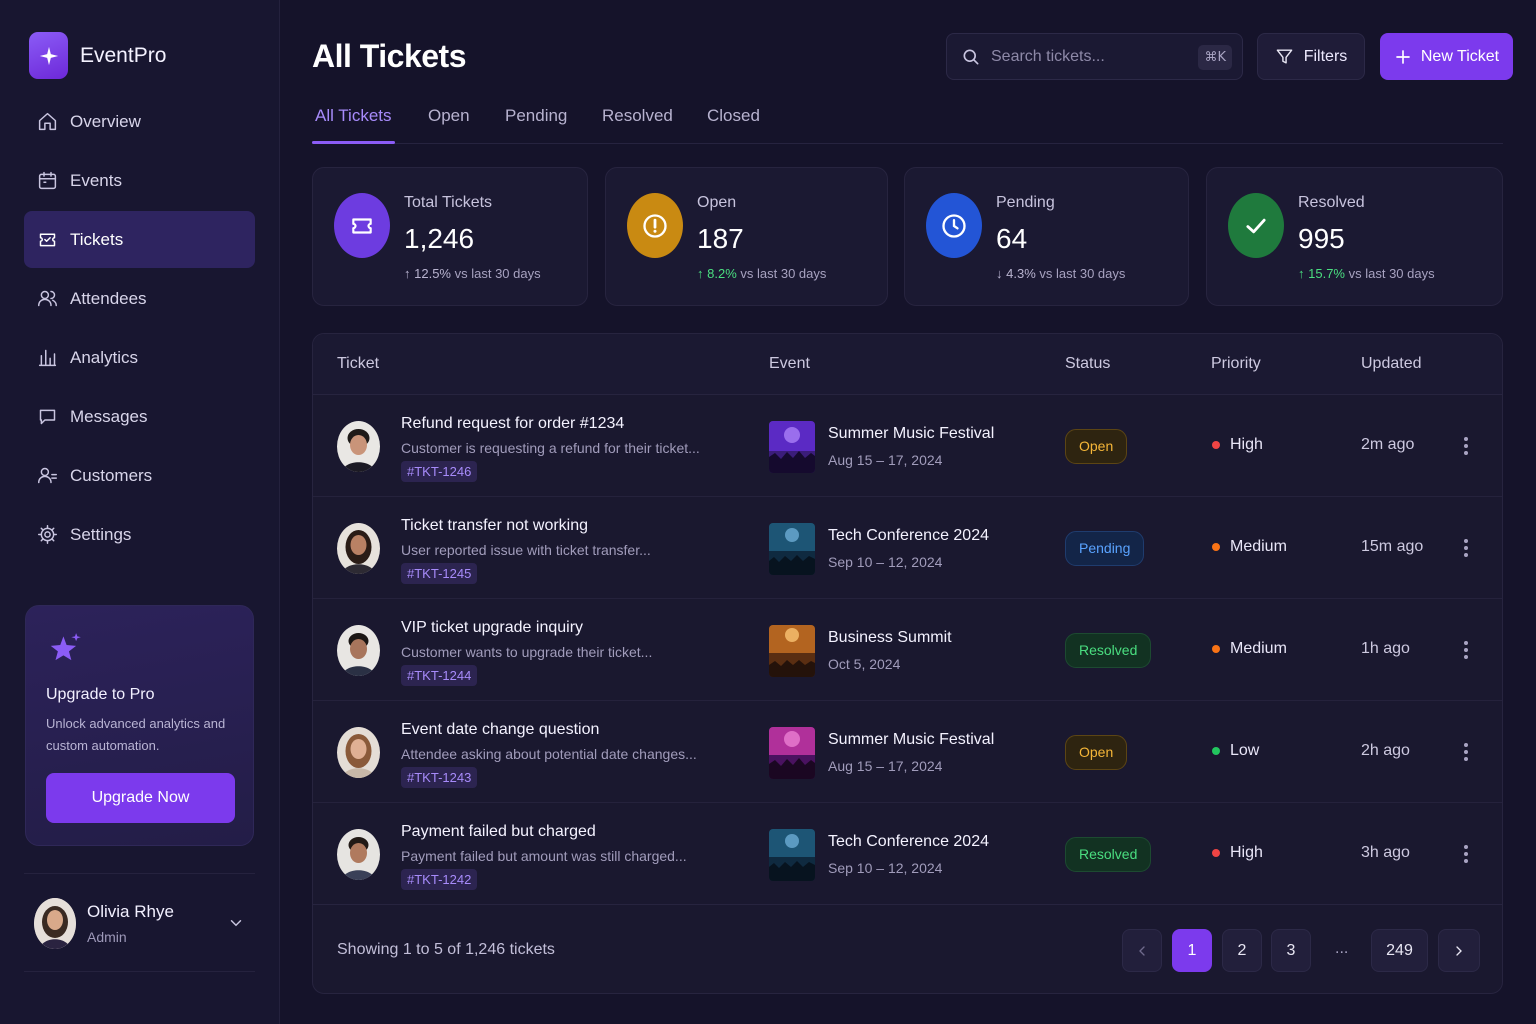 This screenshot has width=1536, height=1024. Describe the element at coordinates (47, 181) in the screenshot. I see `calendar-icon` at that location.